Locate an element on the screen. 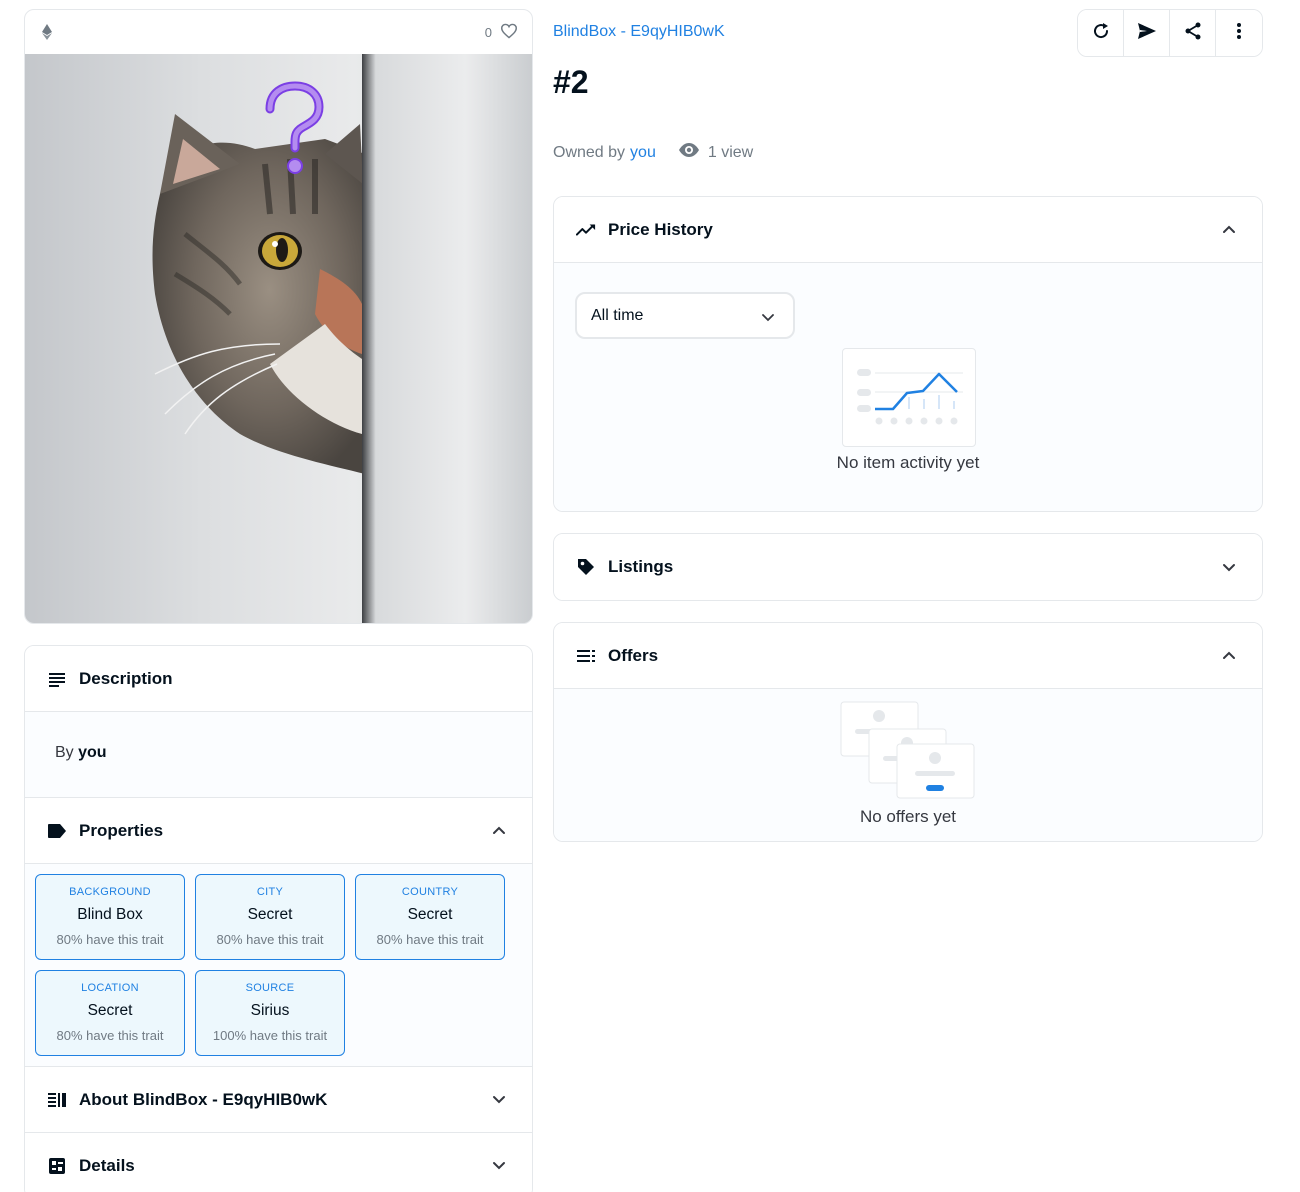 This screenshot has width=1300, height=1192. description-icon is located at coordinates (57, 679).